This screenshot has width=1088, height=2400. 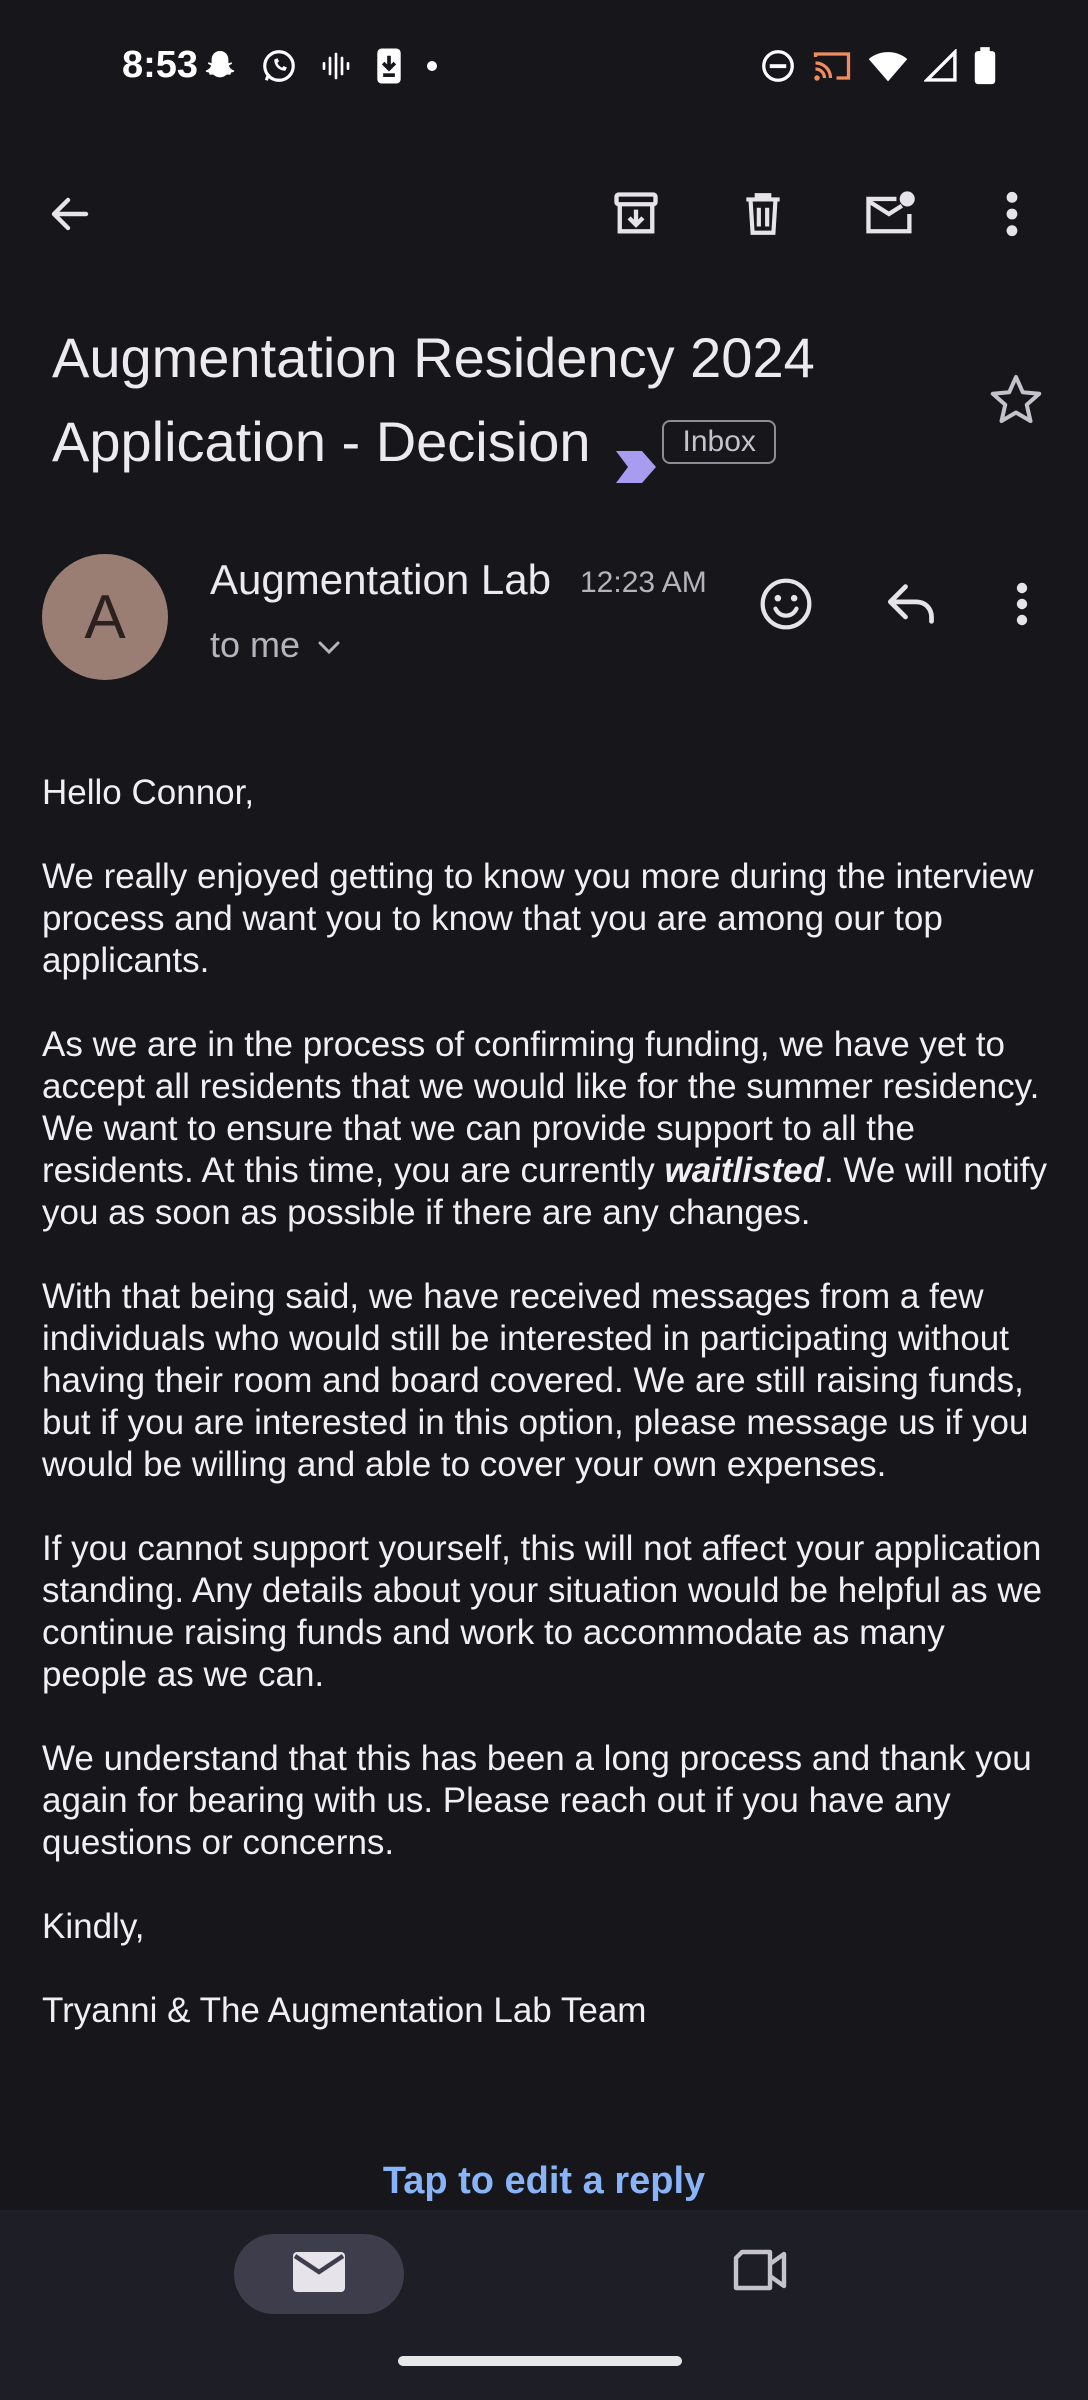 I want to click on dot-icon, so click(x=432, y=68).